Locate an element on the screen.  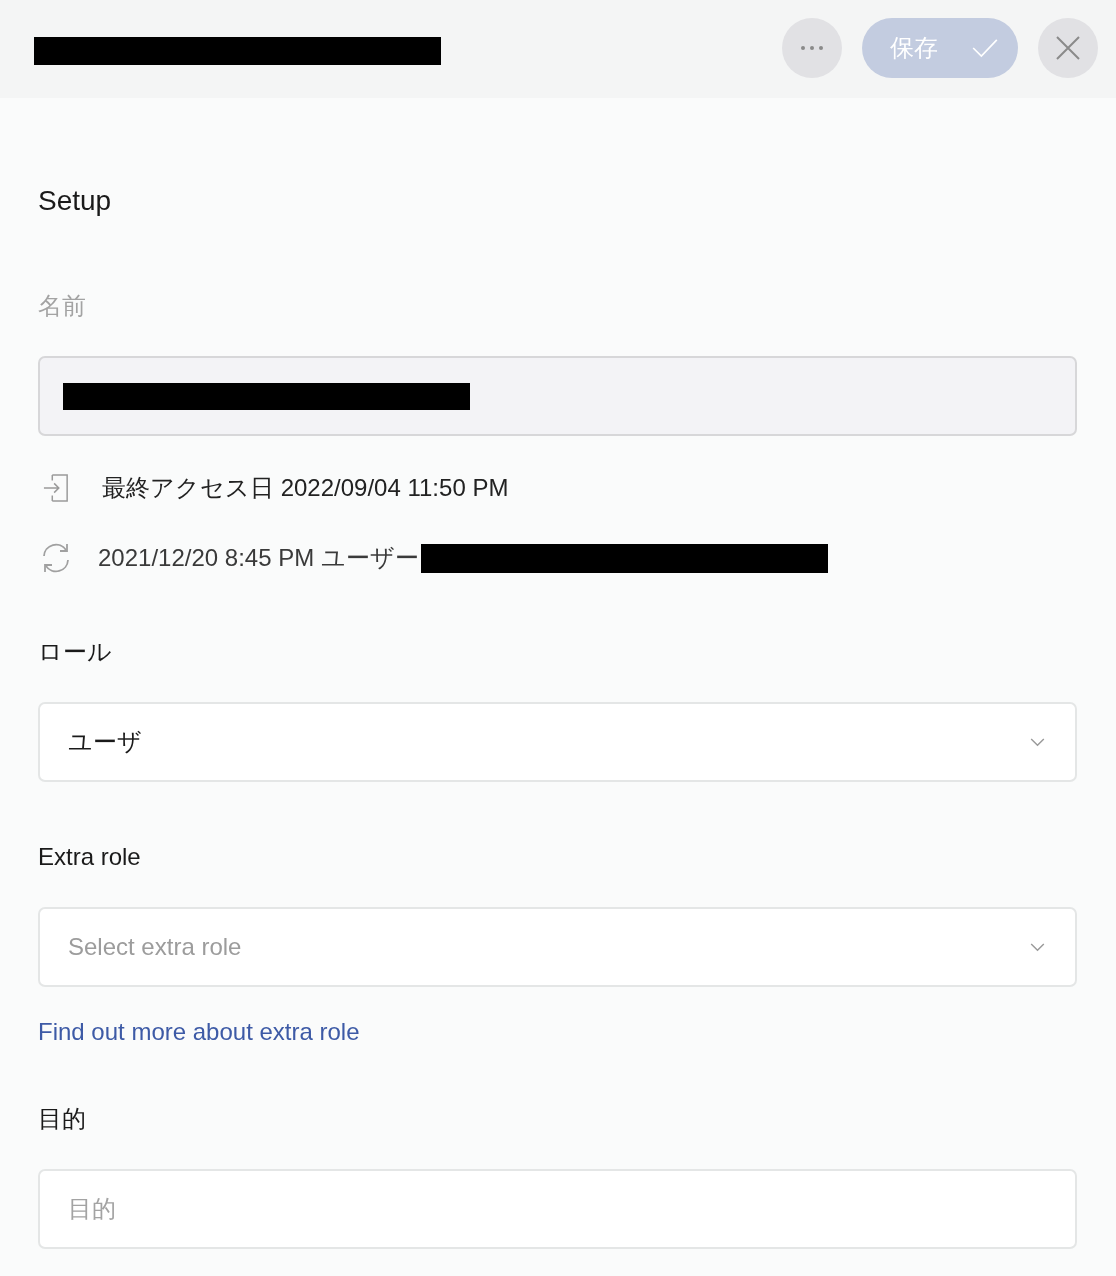
more-icon is located at coordinates (812, 48).